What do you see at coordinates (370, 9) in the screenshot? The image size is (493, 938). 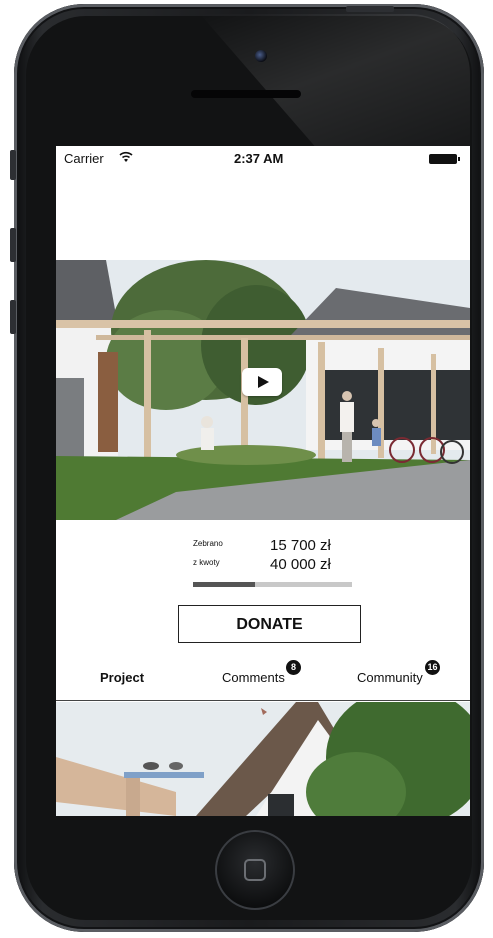 I see `power-button` at bounding box center [370, 9].